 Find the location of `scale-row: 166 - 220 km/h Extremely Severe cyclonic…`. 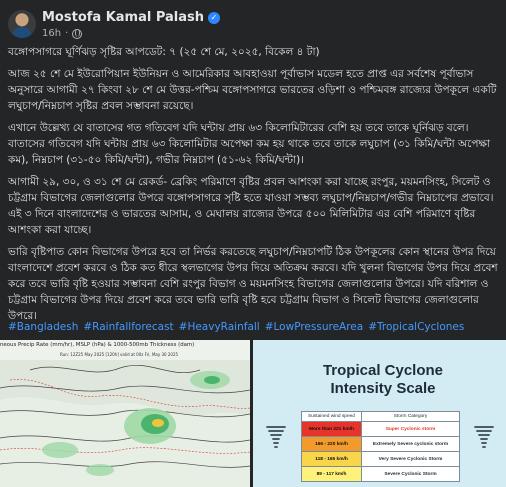

scale-row: 166 - 220 km/h Extremely Severe cyclonic… is located at coordinates (380, 444).